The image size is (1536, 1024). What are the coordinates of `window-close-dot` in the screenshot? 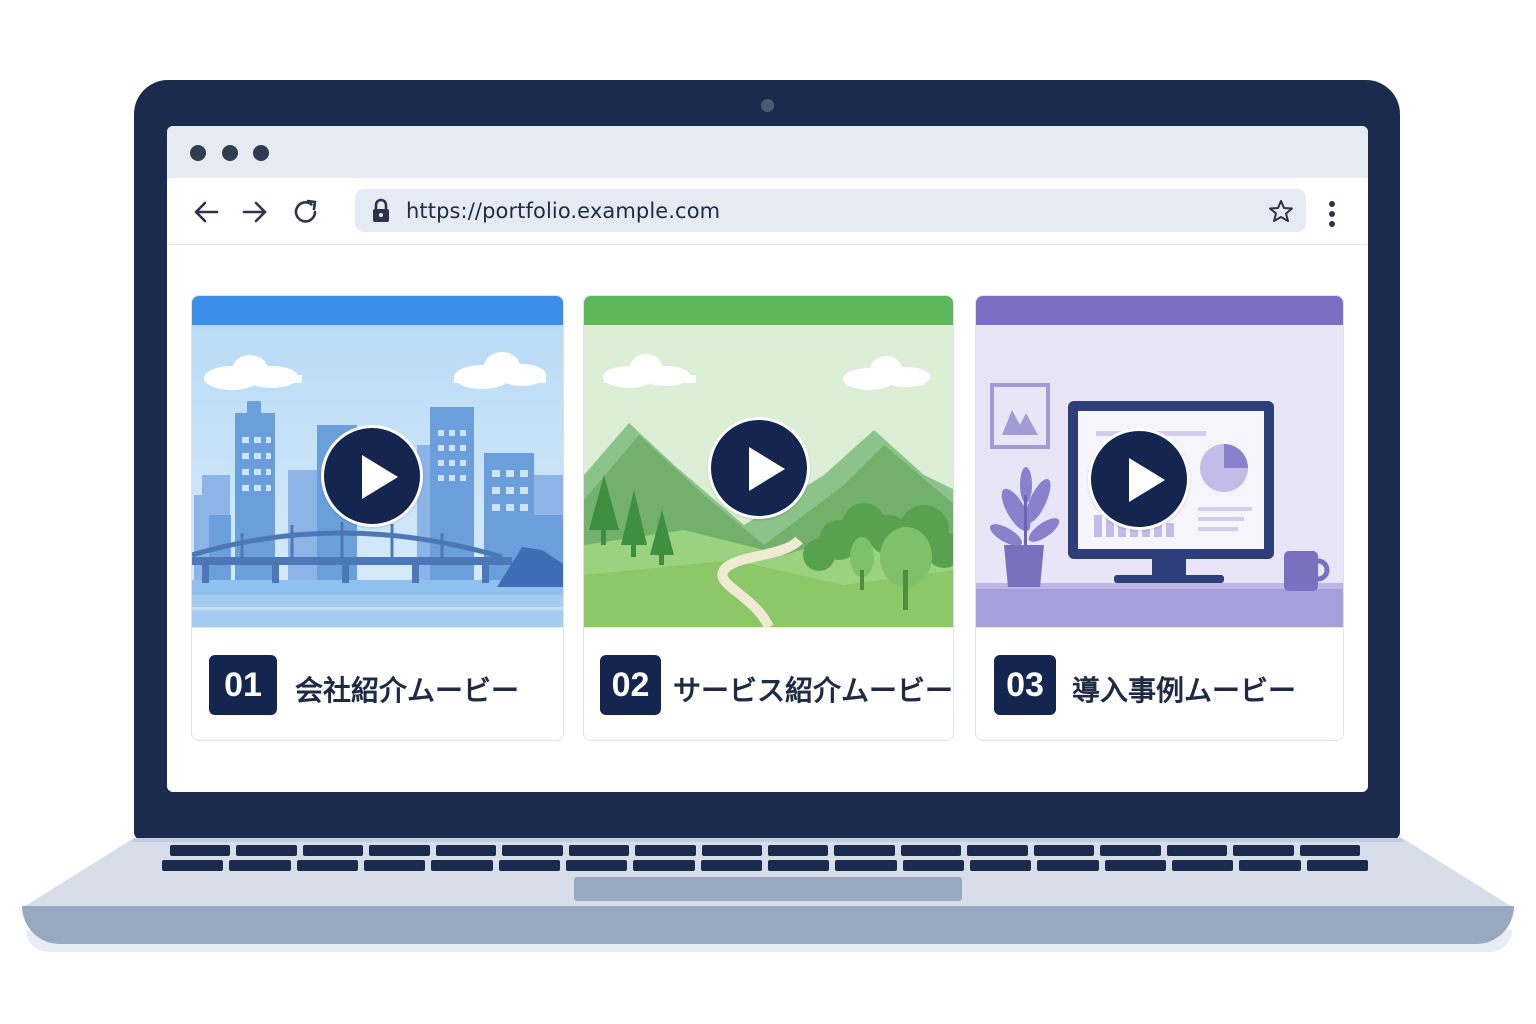 It's located at (198, 153).